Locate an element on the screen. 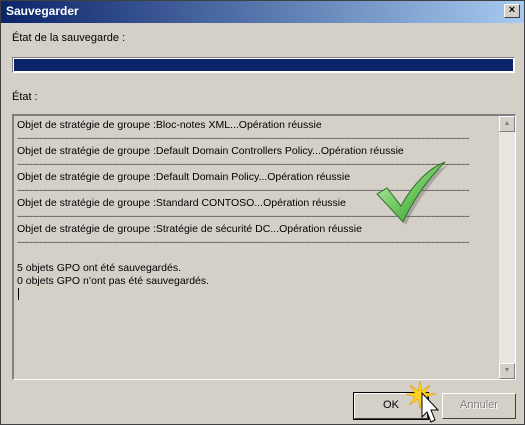  progress-bar is located at coordinates (263, 65).